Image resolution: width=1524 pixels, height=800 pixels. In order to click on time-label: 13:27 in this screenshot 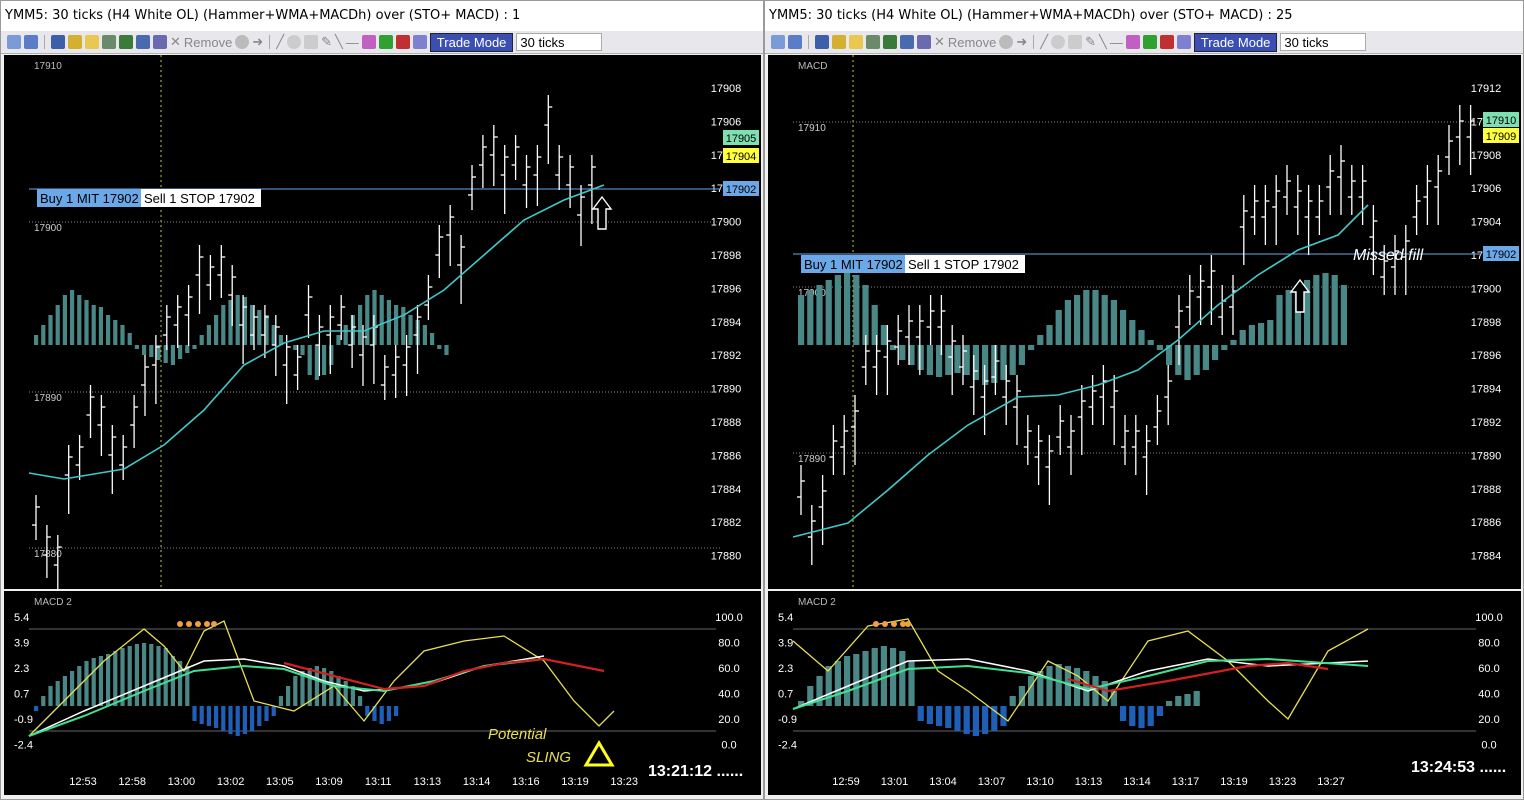, I will do `click(1331, 782)`.